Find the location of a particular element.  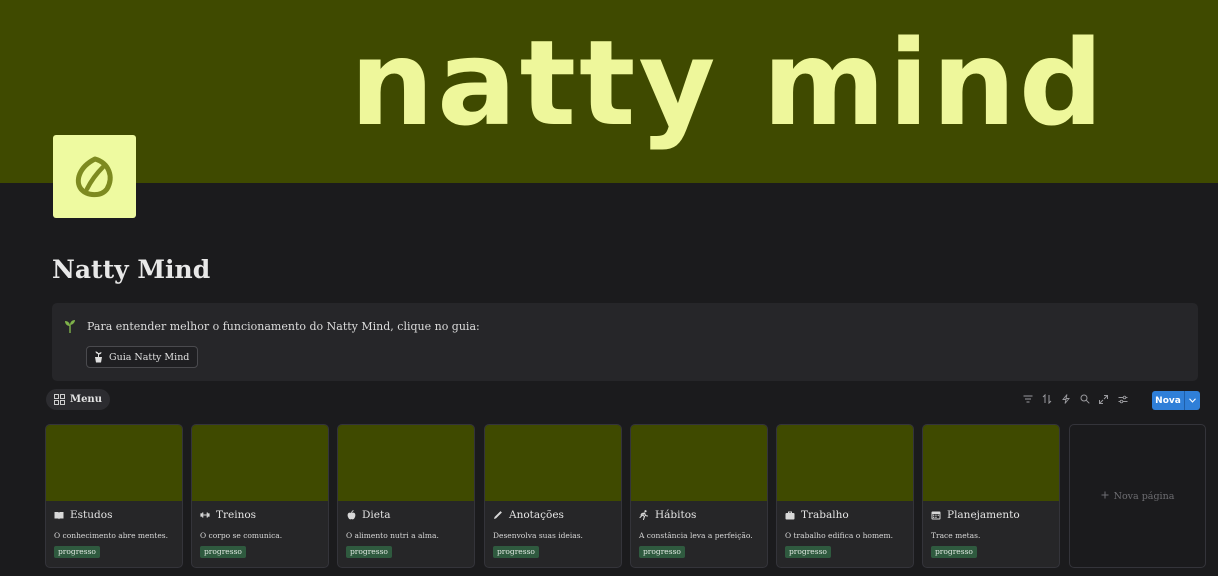

card-title: Anotações is located at coordinates (528, 515).